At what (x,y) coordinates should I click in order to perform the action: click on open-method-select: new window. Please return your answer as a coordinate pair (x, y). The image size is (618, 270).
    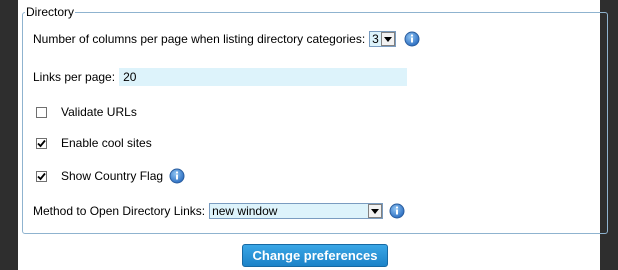
    Looking at the image, I should click on (296, 211).